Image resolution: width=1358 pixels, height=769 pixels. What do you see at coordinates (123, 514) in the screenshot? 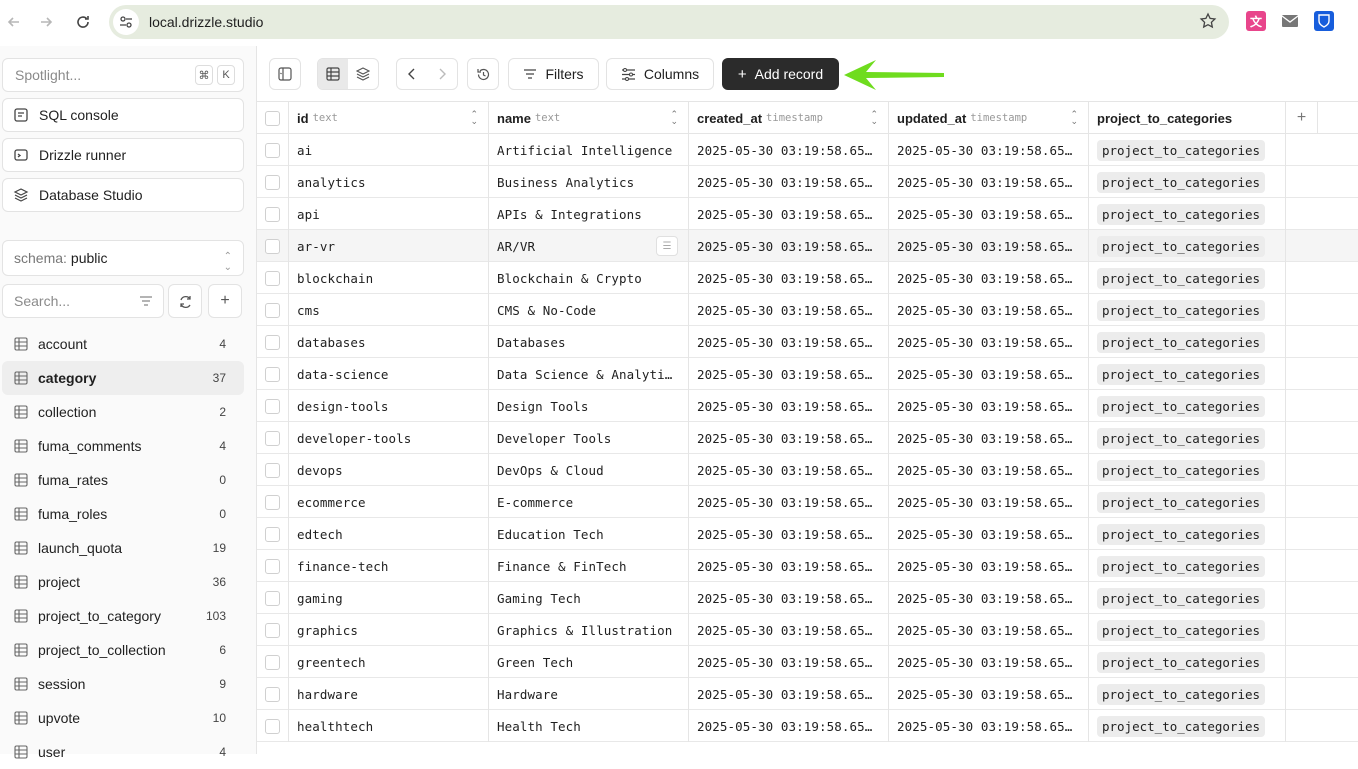
I see `sidebar-table-item: fuma_roles 0` at bounding box center [123, 514].